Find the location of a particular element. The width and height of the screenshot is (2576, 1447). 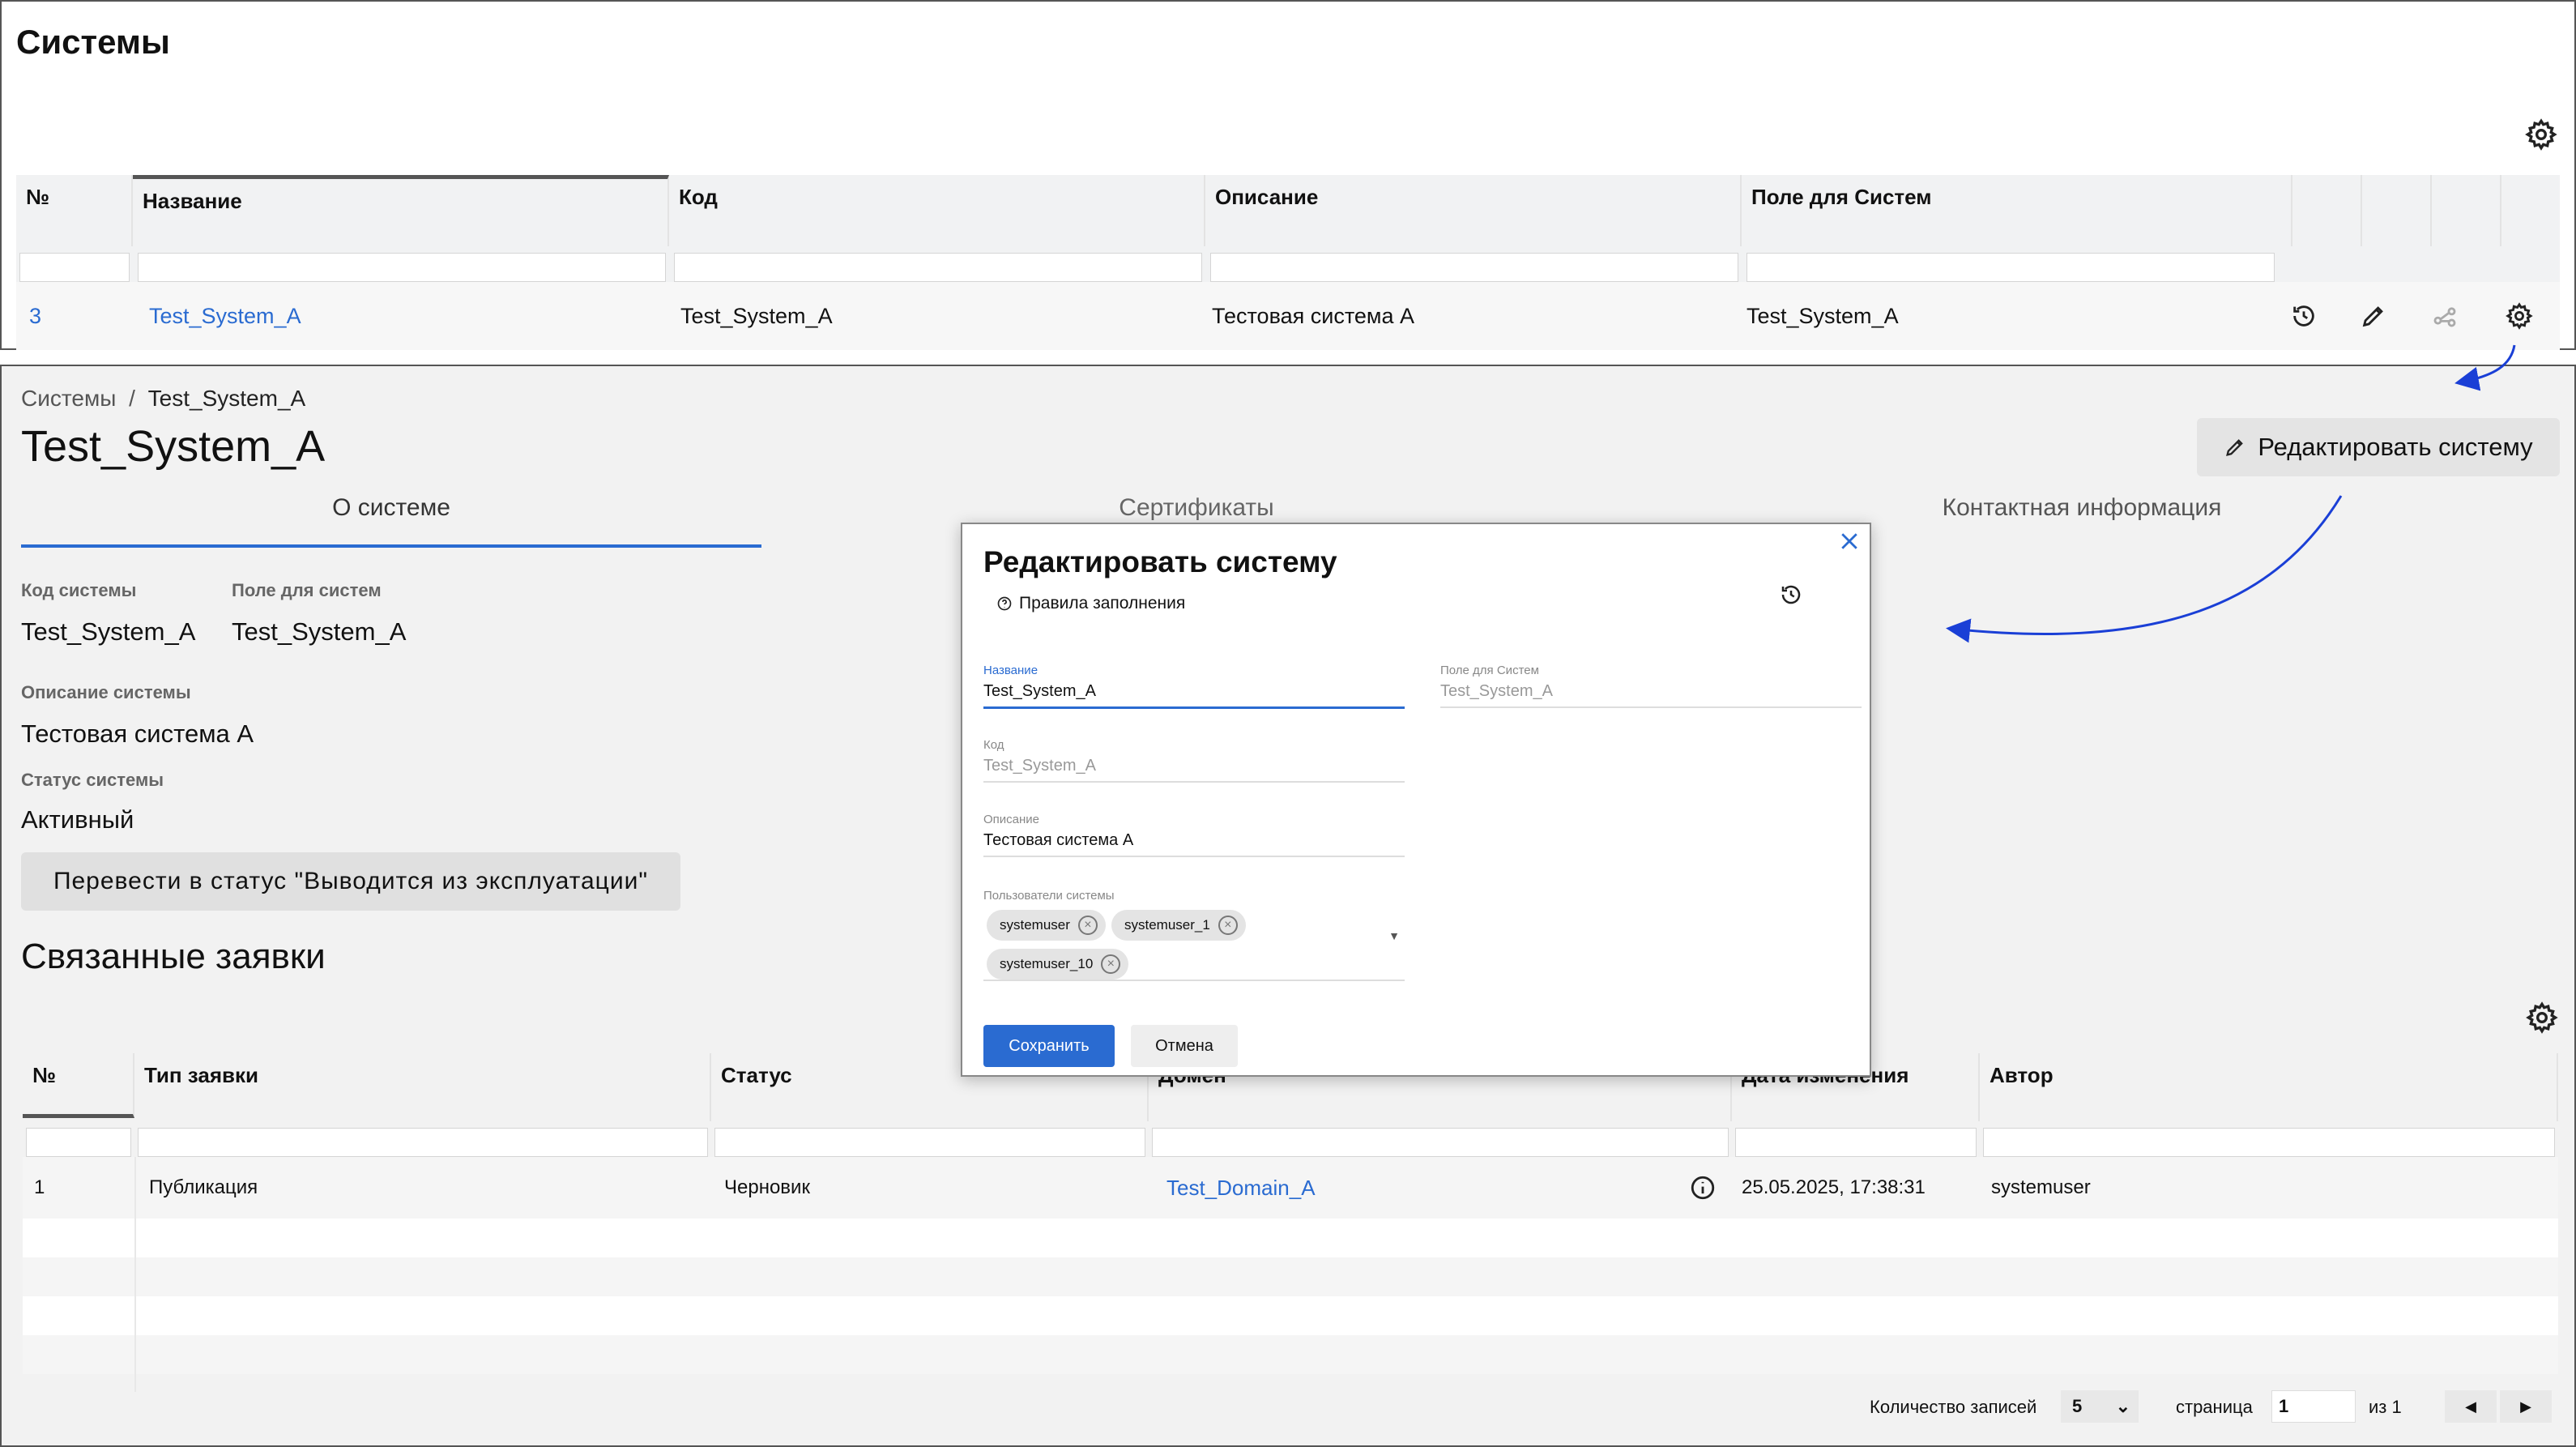

col-name: Название is located at coordinates (401, 210).